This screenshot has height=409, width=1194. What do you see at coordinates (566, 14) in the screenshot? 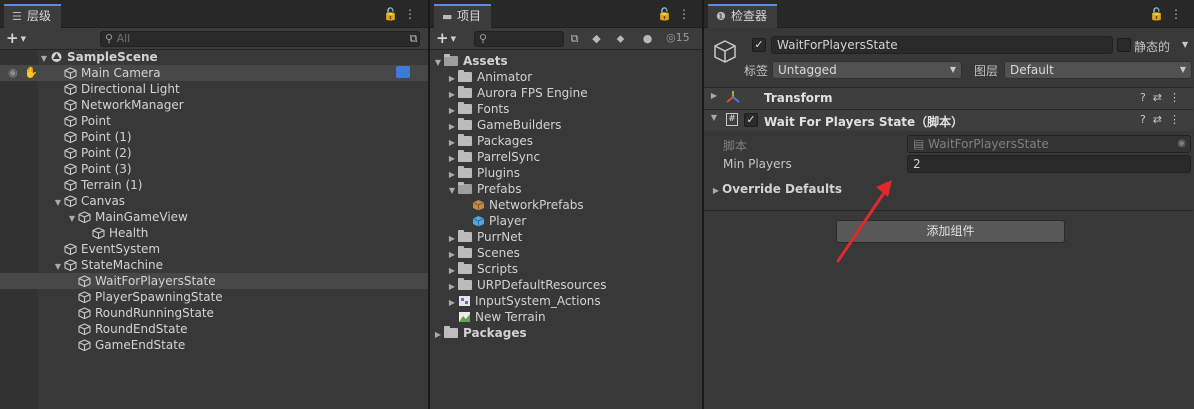
I see `project-tabbar: ▬ 项目 🔓⋮` at bounding box center [566, 14].